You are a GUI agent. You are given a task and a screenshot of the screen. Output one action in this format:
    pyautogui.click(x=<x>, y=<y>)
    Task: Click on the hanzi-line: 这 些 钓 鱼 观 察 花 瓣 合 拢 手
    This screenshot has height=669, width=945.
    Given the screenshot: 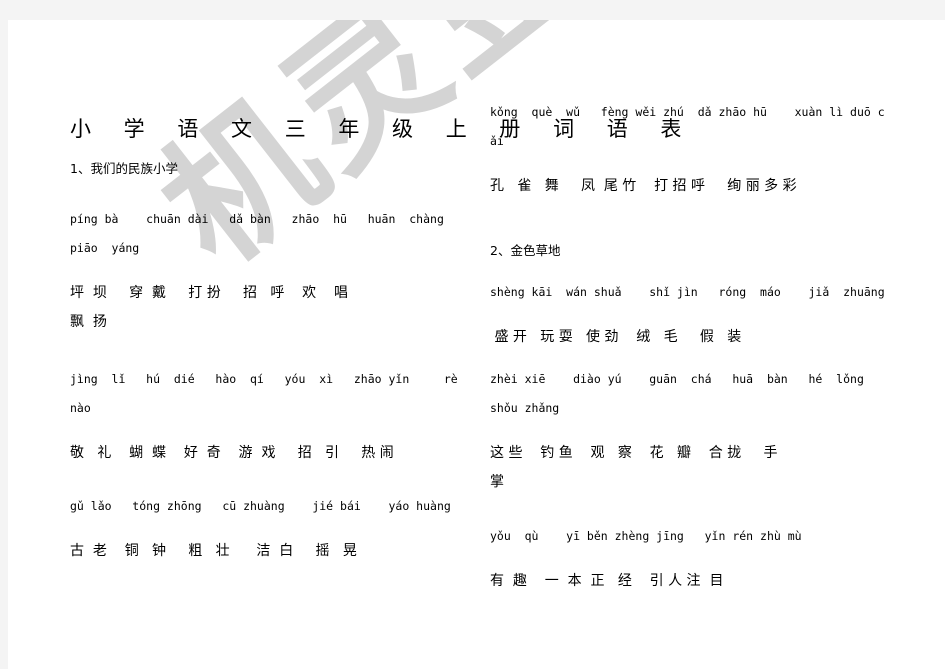 What is the action you would take?
    pyautogui.click(x=634, y=453)
    